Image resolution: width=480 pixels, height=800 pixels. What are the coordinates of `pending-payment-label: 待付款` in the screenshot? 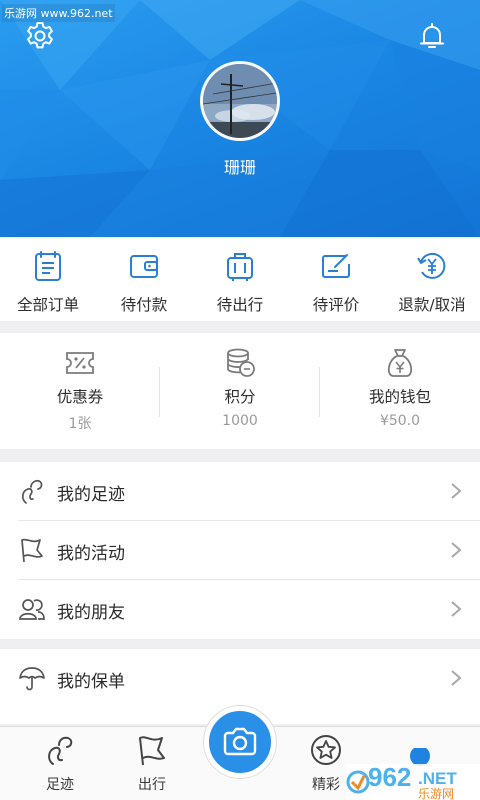 It's located at (144, 305).